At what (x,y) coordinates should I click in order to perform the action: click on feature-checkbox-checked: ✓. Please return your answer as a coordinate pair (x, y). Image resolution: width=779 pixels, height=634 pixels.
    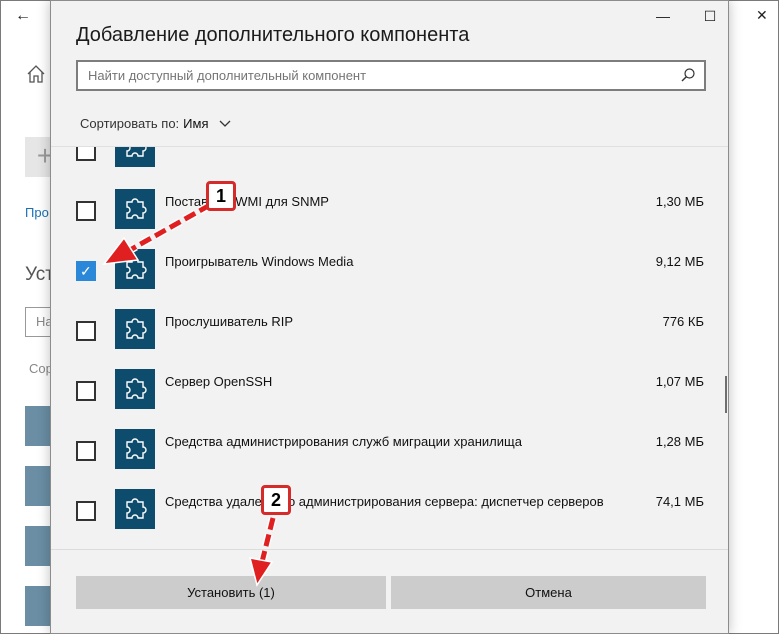
    Looking at the image, I should click on (86, 271).